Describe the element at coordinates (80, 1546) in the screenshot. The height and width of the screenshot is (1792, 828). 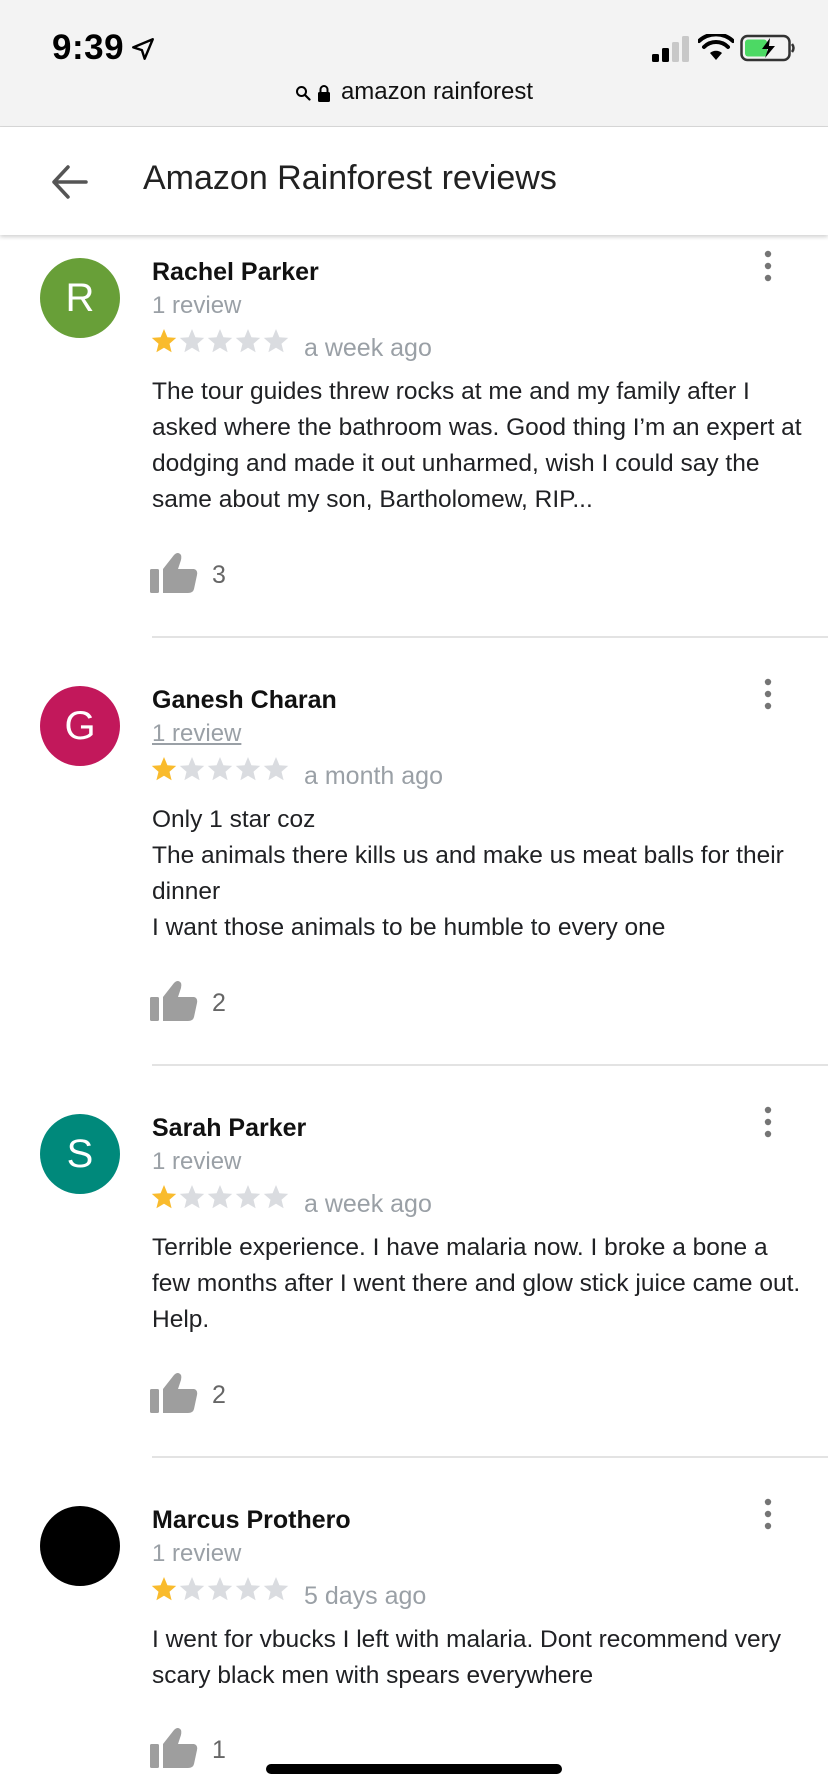
I see `avatar` at that location.